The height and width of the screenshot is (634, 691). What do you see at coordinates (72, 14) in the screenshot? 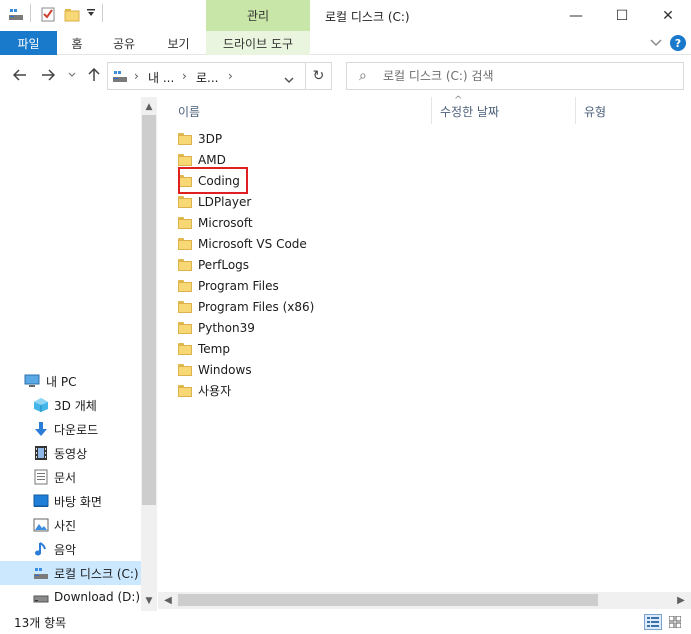
I see `new-folder-icon` at bounding box center [72, 14].